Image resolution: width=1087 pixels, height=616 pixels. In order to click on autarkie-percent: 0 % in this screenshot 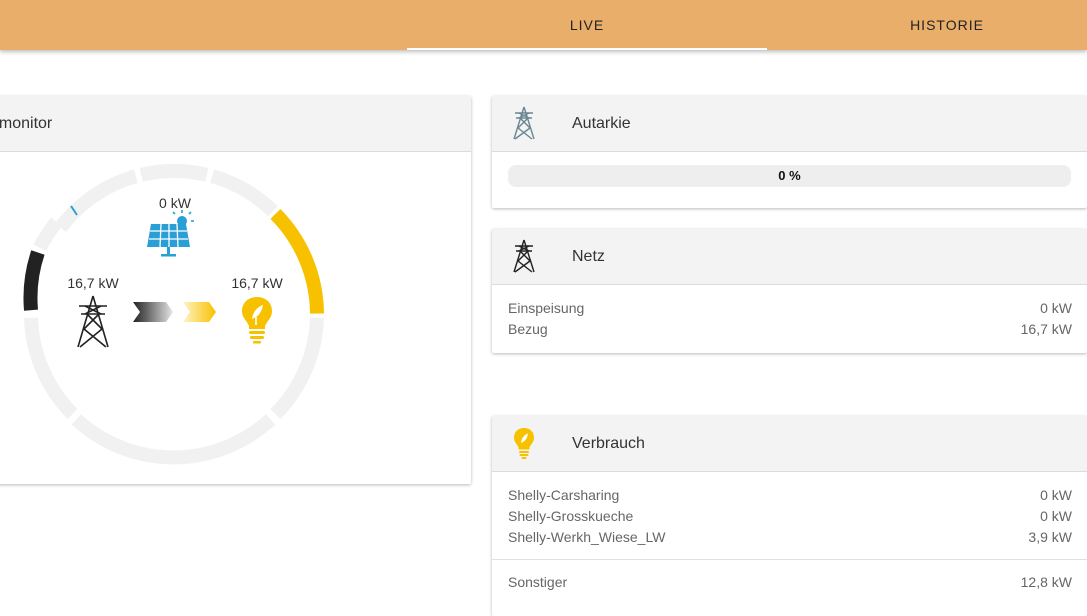, I will do `click(789, 175)`.